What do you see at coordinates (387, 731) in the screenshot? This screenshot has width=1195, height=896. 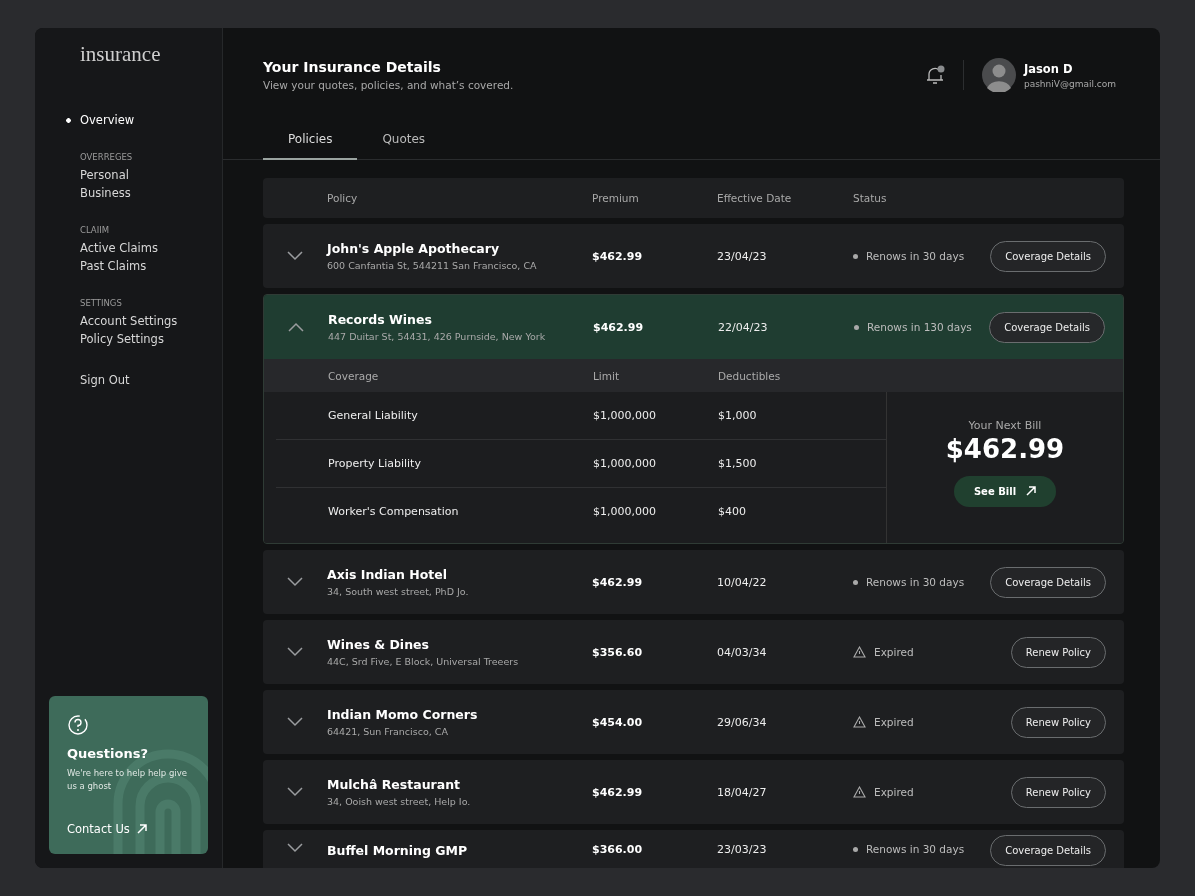 I see `policy-address: 64421, Sun Francisco, CA` at bounding box center [387, 731].